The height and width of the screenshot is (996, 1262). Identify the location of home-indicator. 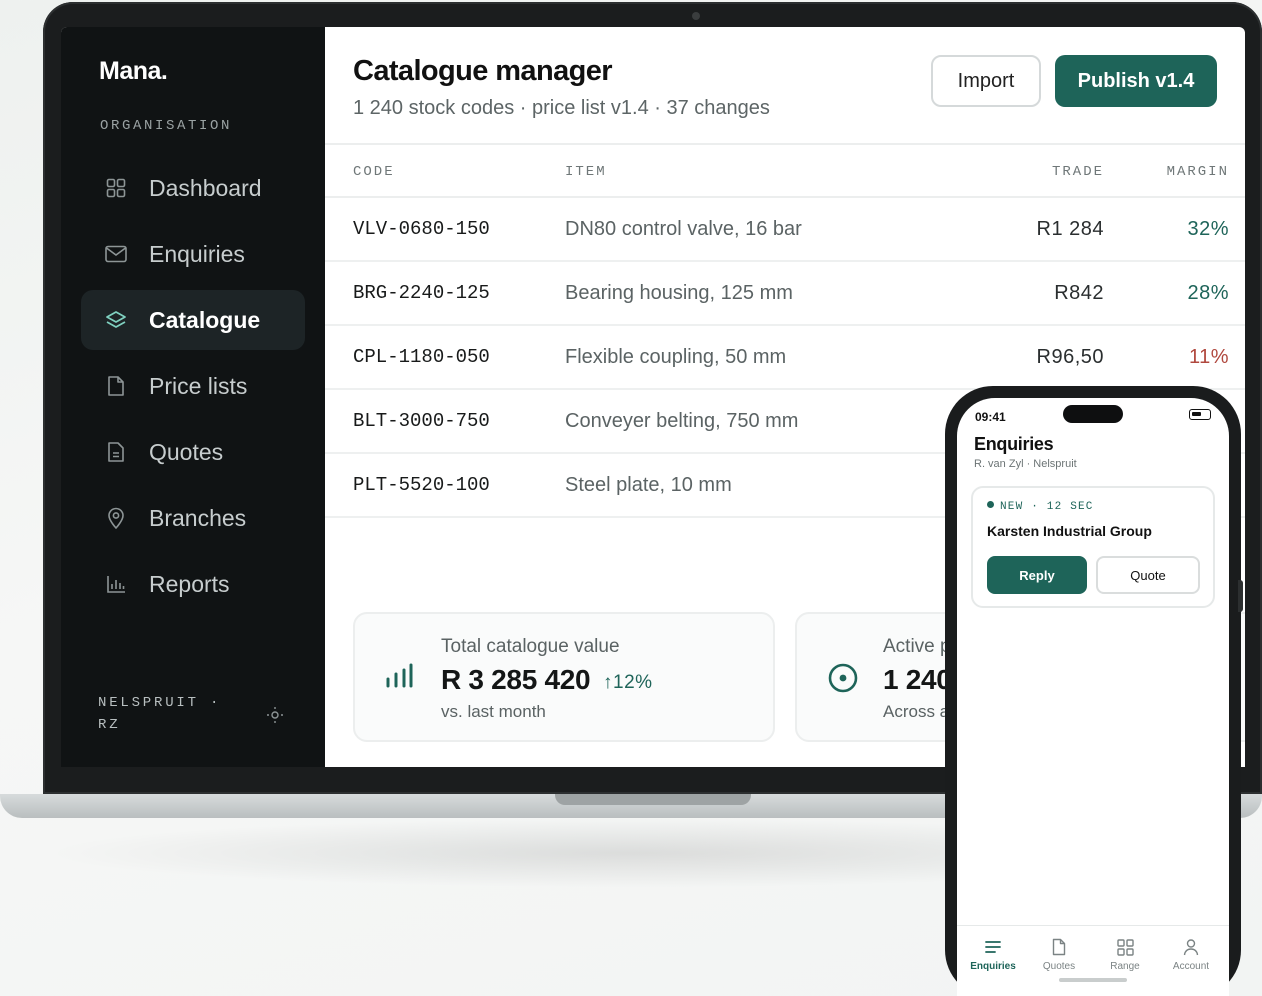
(1093, 980).